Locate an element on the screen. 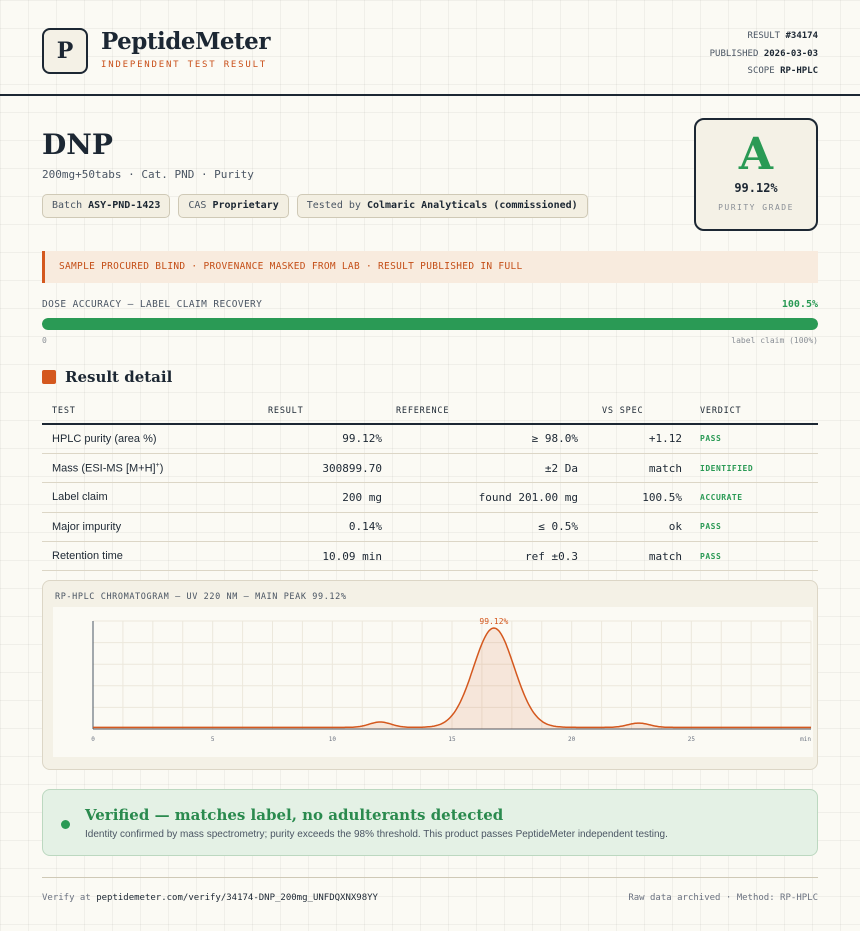 The image size is (860, 931). col-reference: REFERENCE is located at coordinates (480, 411).